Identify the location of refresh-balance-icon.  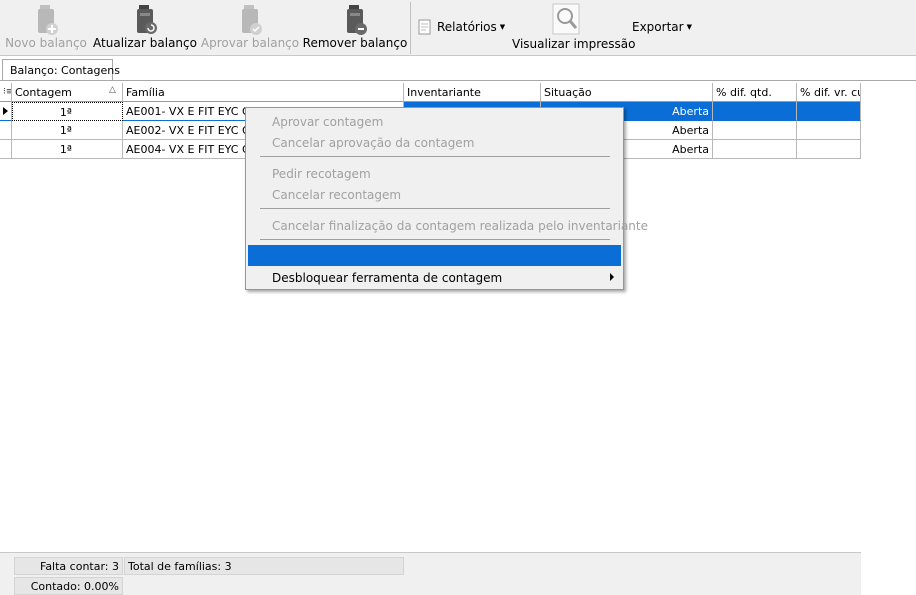
(147, 19).